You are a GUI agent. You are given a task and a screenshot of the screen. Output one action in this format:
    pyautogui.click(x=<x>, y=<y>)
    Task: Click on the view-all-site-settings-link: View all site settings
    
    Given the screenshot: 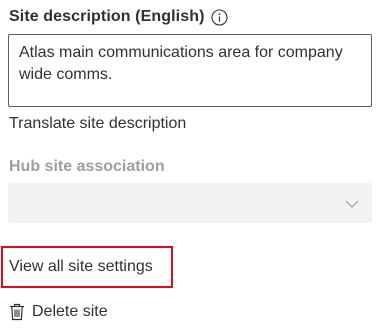 What is the action you would take?
    pyautogui.click(x=87, y=267)
    